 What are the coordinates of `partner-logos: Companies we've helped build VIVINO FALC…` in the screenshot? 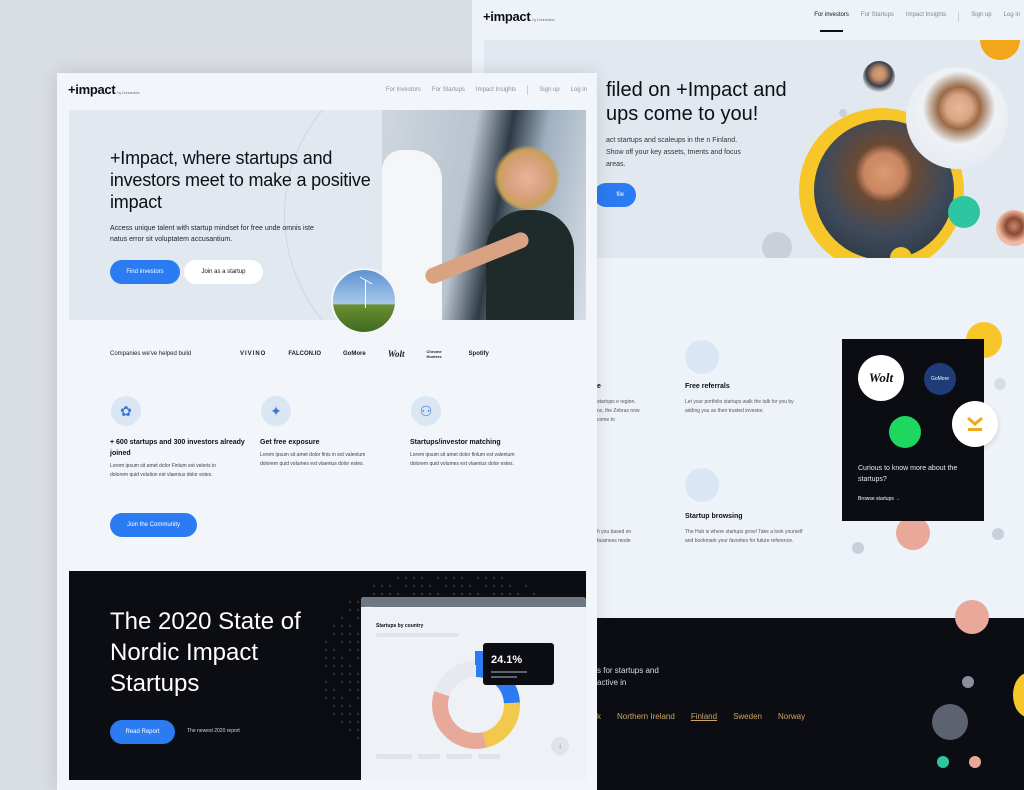 It's located at (310, 354).